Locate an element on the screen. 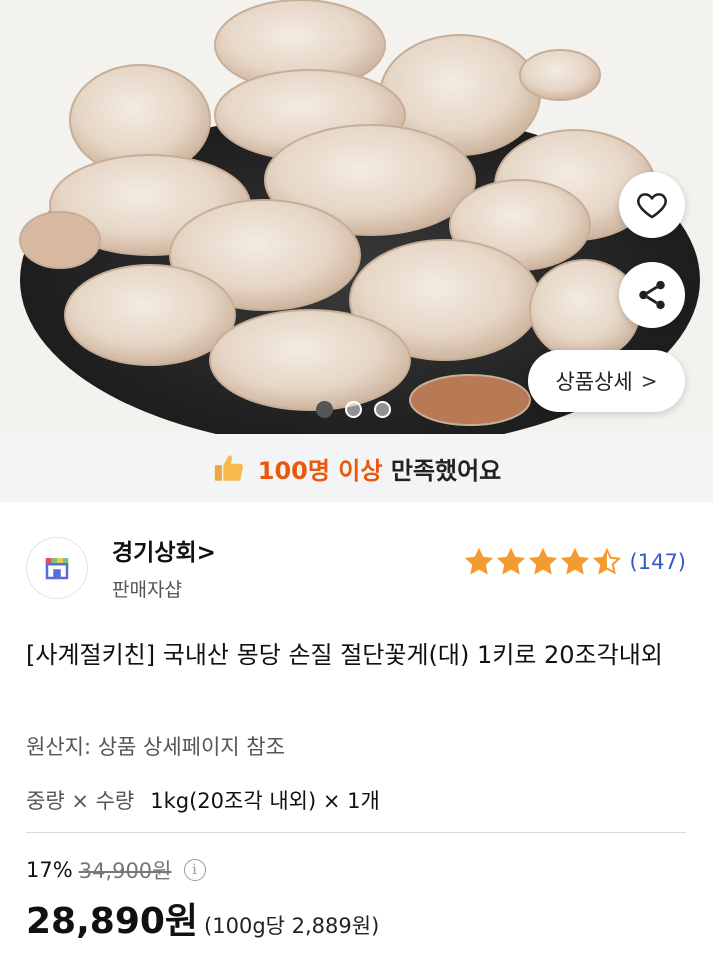 The image size is (713, 973). original-price: 34,900원 is located at coordinates (125, 871).